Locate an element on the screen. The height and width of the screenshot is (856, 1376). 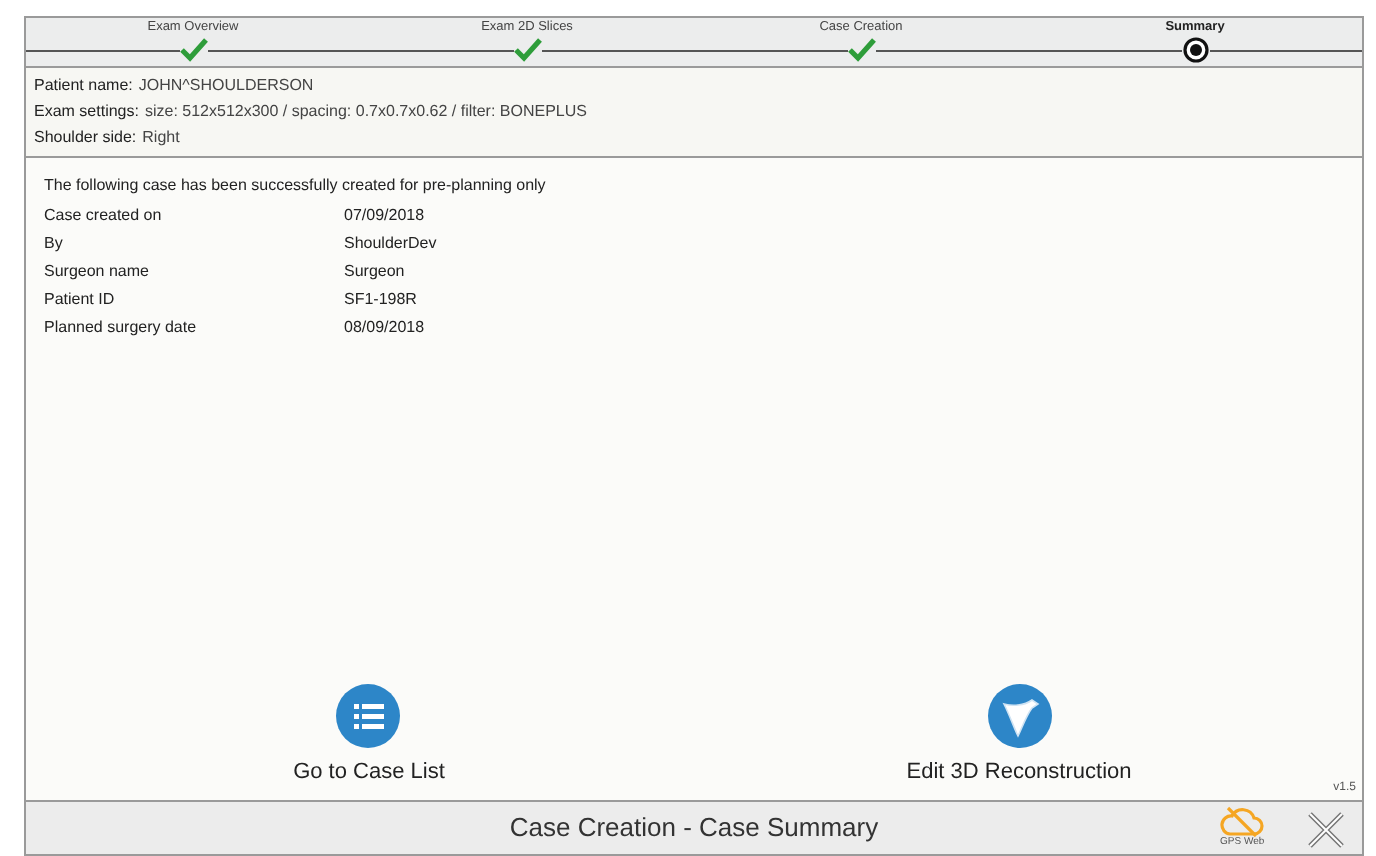
action-button: Edit 3D Reconstruction is located at coordinates (1019, 735).